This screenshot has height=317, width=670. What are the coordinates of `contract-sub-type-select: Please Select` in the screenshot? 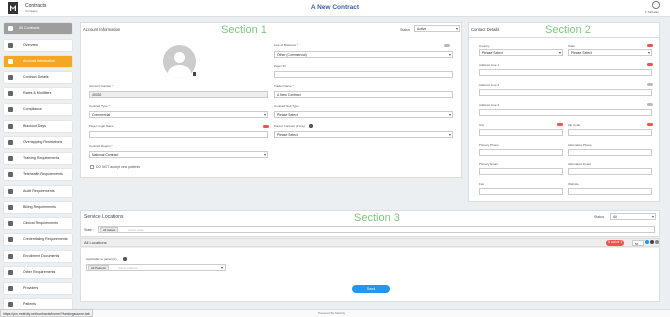 It's located at (363, 114).